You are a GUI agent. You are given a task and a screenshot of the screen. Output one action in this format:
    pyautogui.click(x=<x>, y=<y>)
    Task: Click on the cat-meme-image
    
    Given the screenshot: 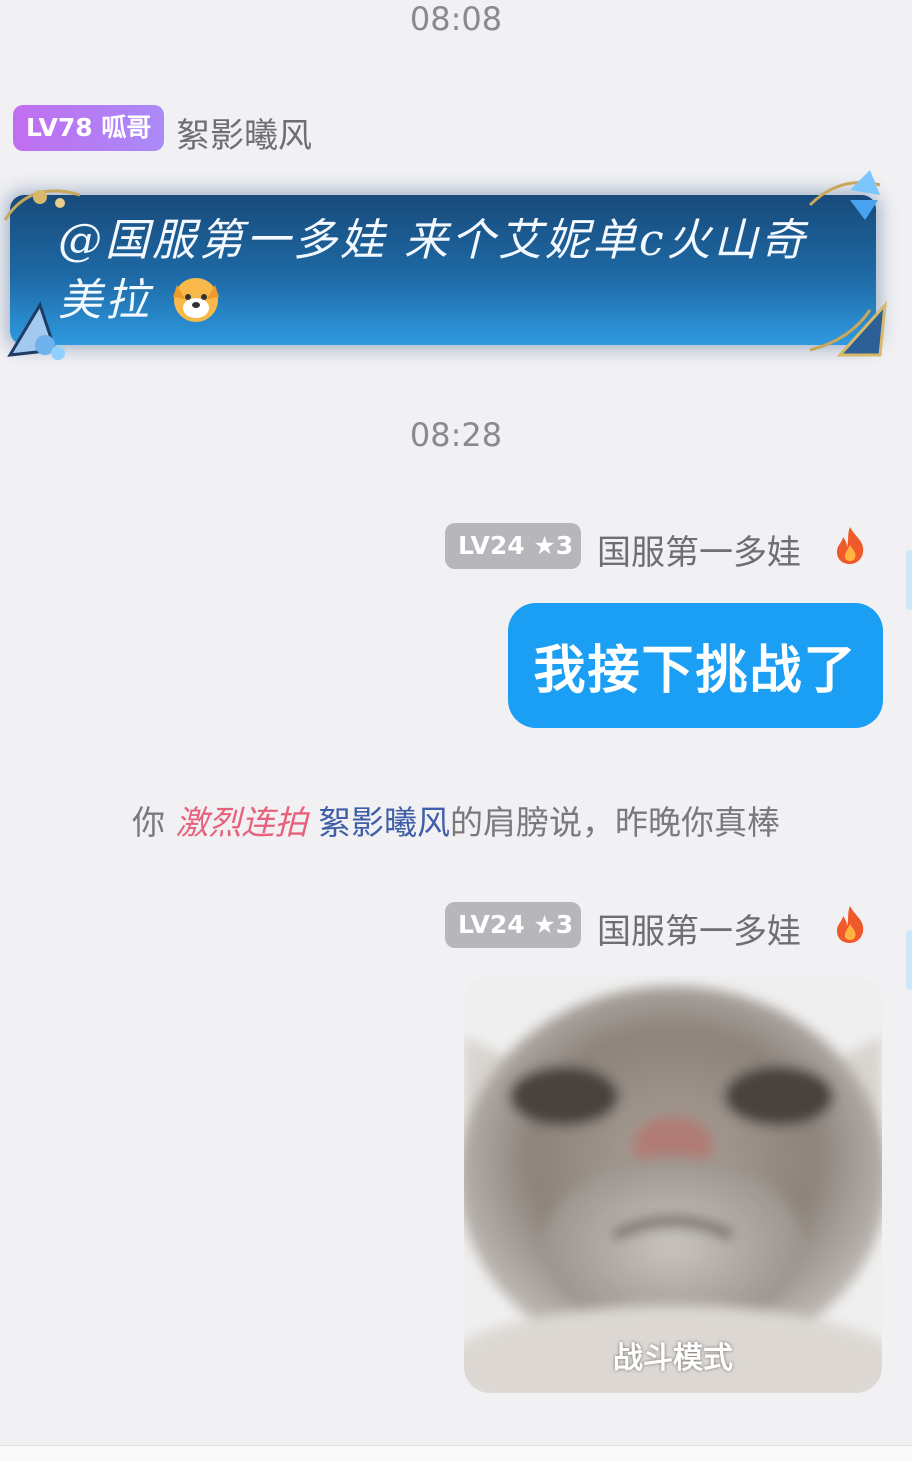 What is the action you would take?
    pyautogui.click(x=673, y=1184)
    